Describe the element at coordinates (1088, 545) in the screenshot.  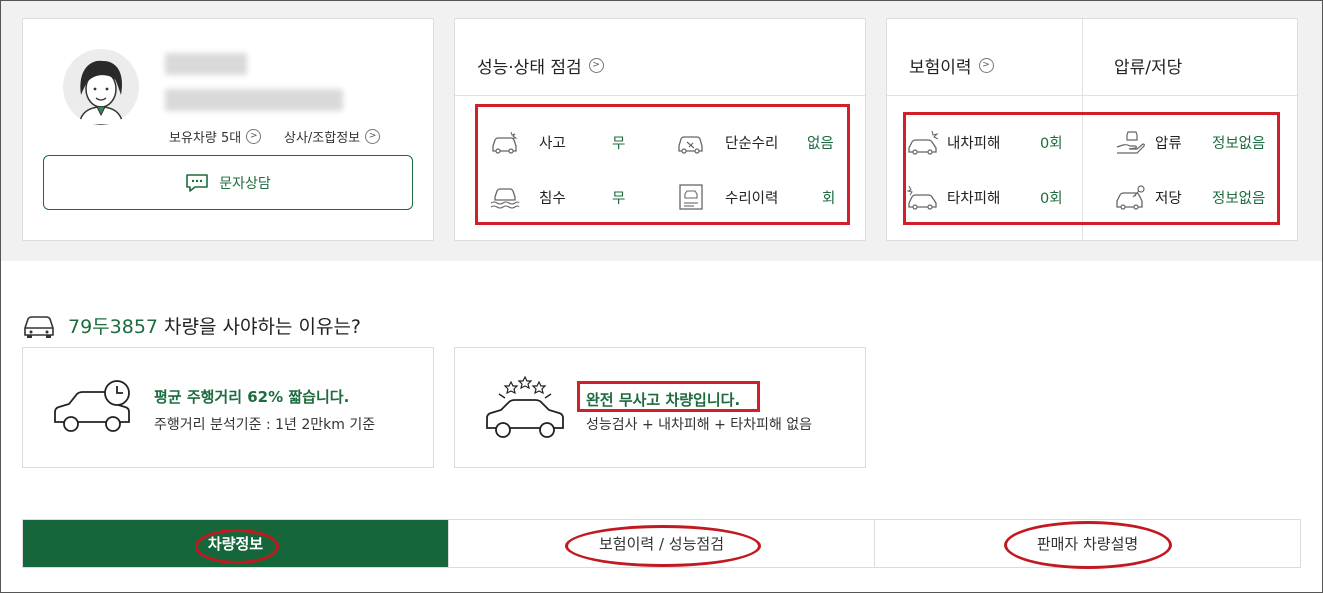
I see `annotation-oval-seller-description` at that location.